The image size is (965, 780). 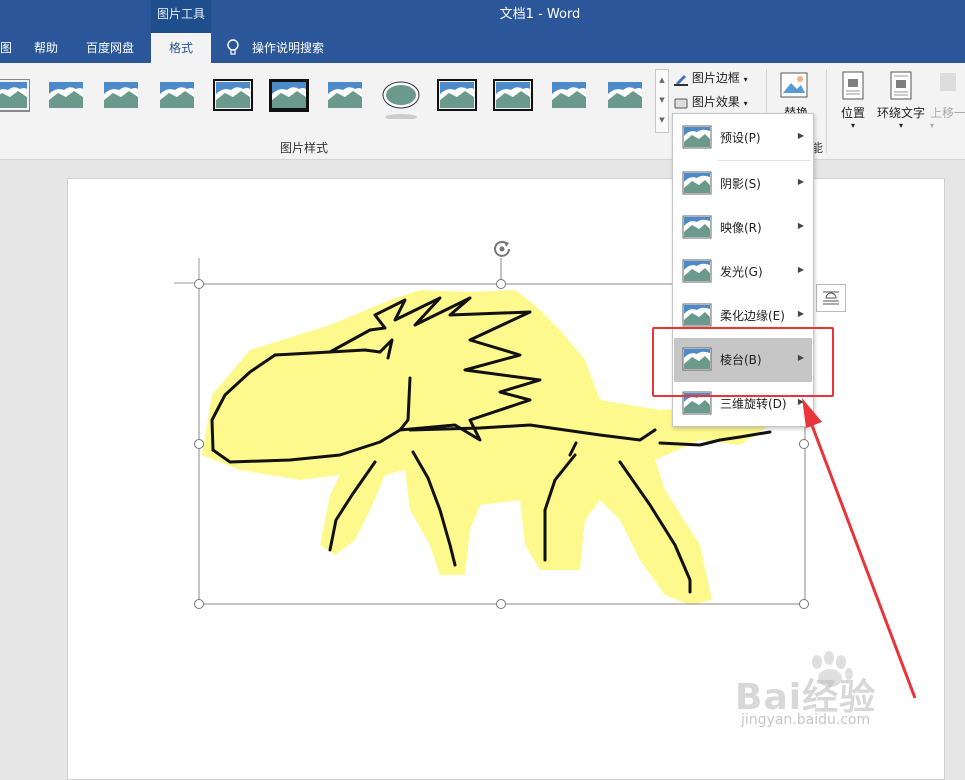 I want to click on watermark-url: jingyan.baidu.com, so click(x=806, y=720).